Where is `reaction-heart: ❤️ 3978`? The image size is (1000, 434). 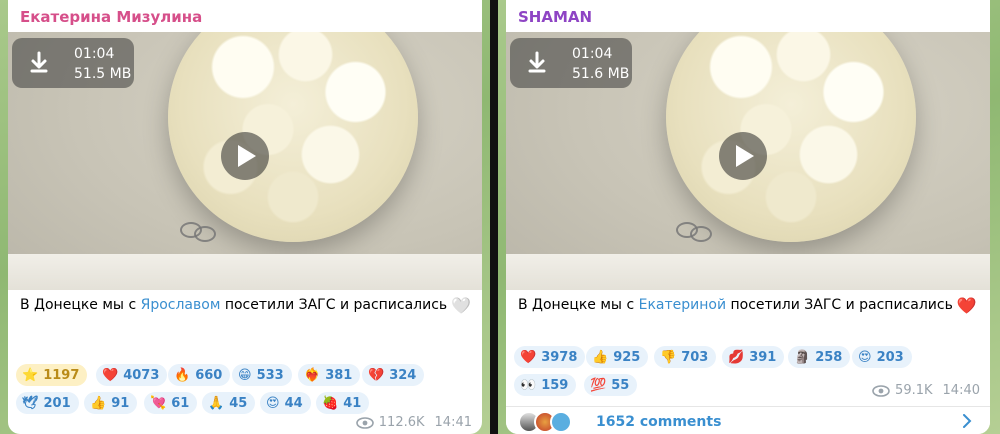
reaction-heart: ❤️ 3978 is located at coordinates (550, 357).